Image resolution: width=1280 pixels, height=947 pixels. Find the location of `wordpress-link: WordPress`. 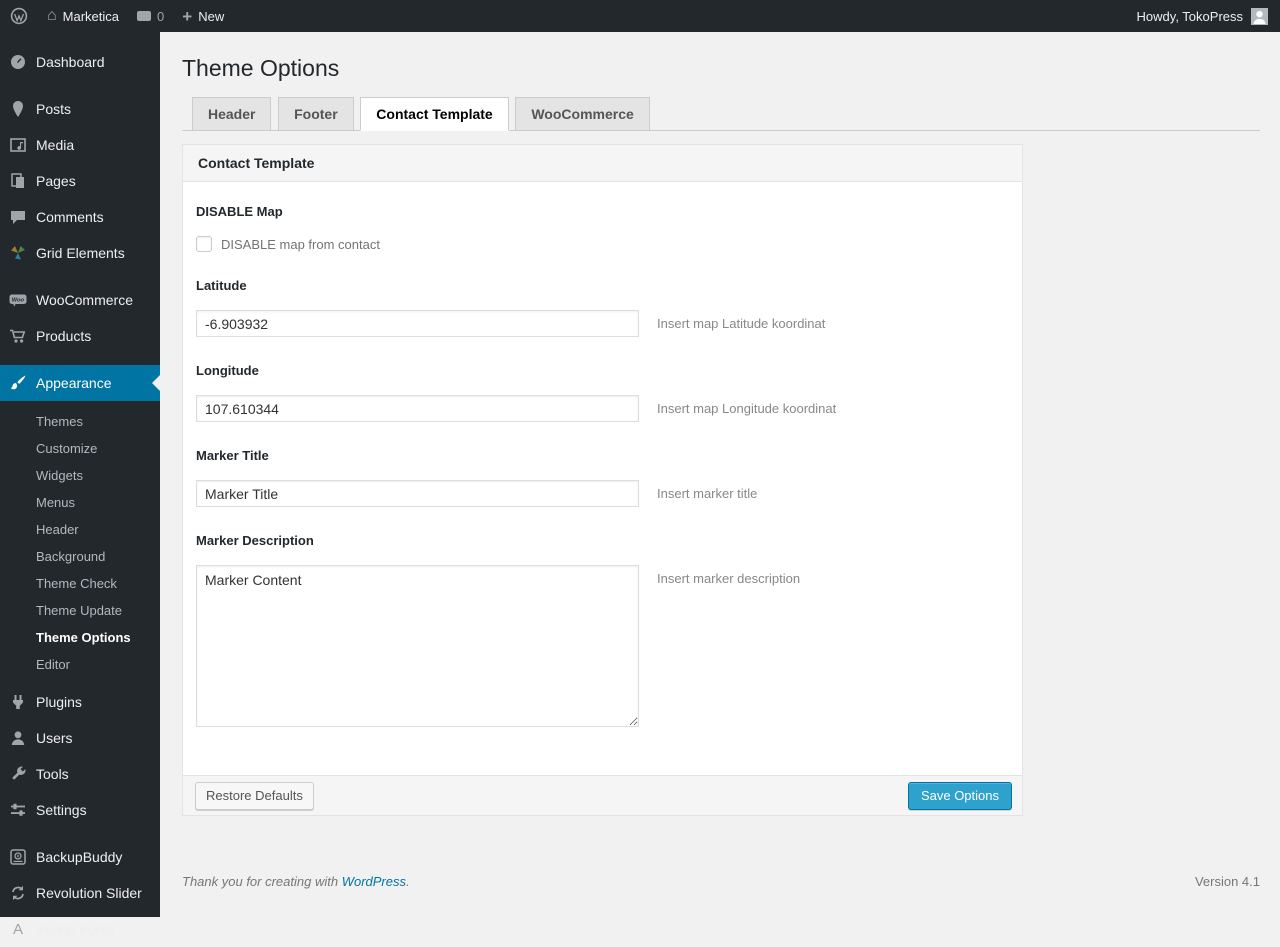

wordpress-link: WordPress is located at coordinates (374, 881).